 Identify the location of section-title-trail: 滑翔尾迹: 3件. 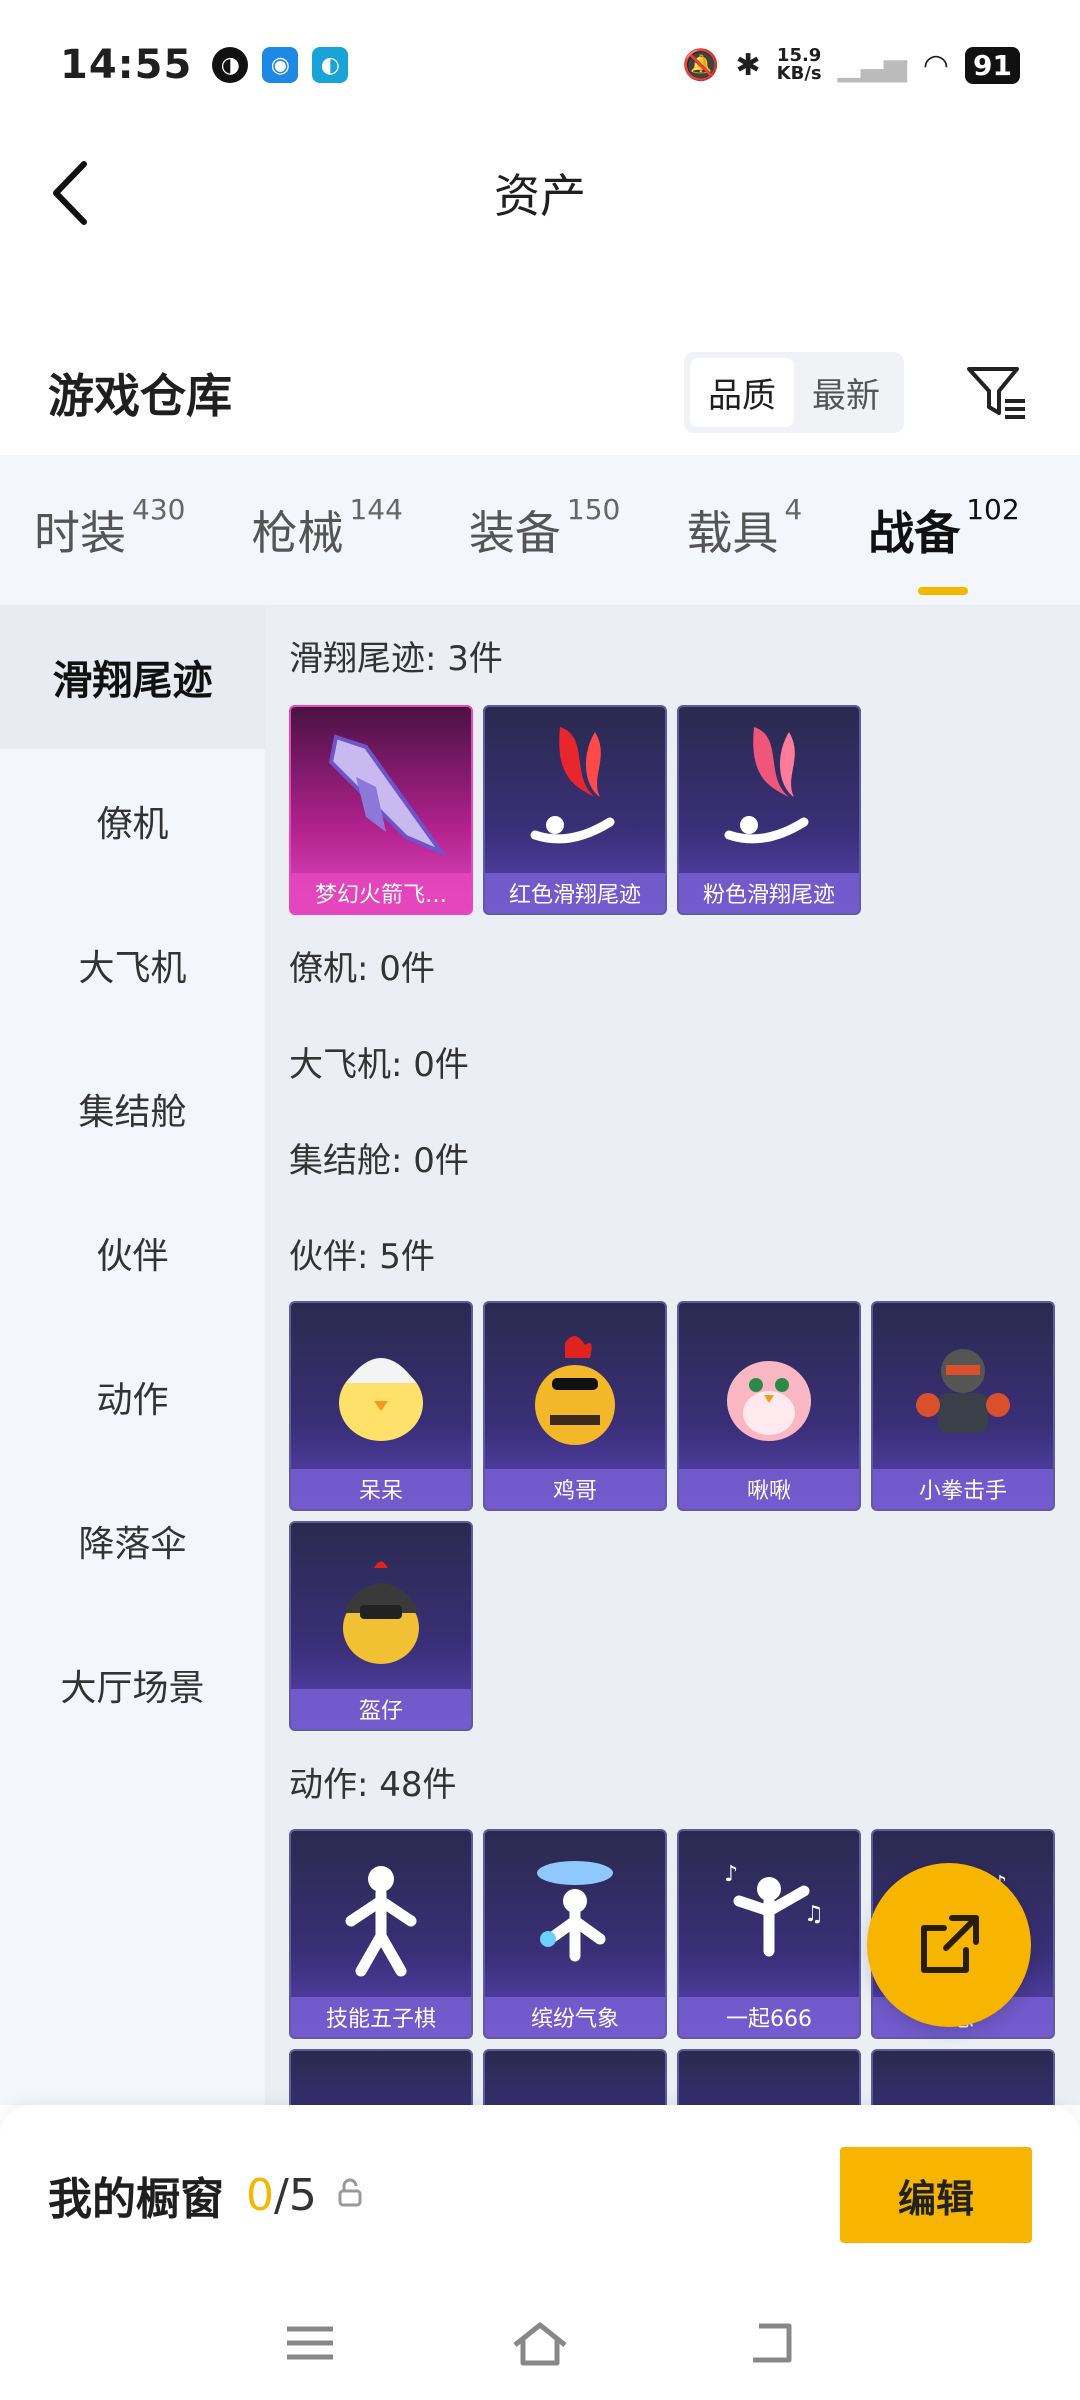
(396, 658).